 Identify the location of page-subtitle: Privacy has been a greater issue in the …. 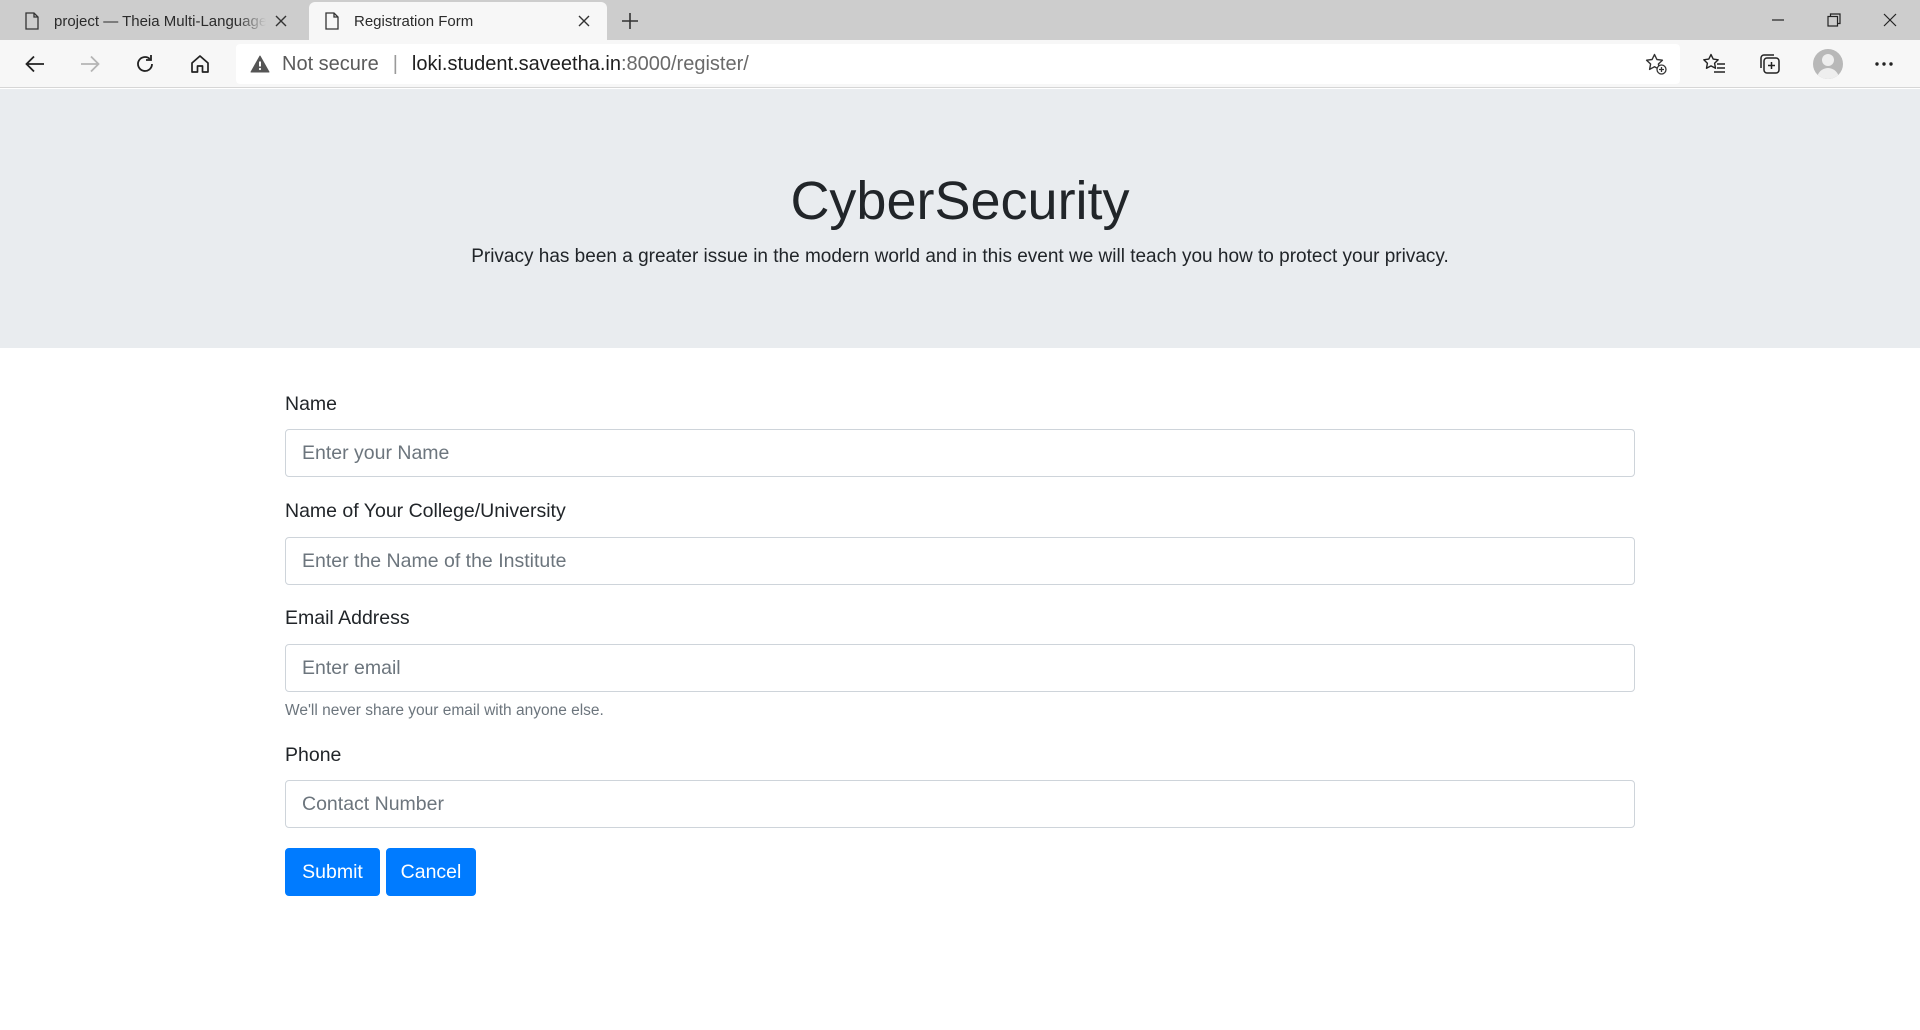
(960, 256).